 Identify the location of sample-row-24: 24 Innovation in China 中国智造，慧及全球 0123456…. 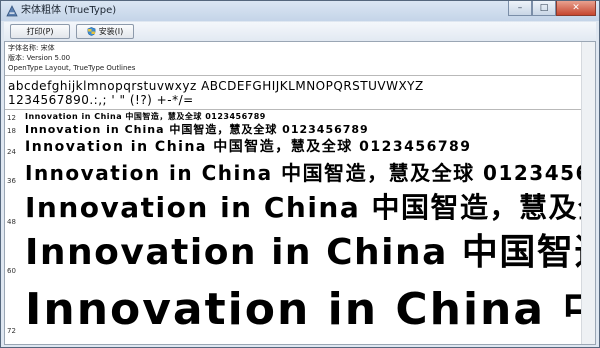
(300, 148).